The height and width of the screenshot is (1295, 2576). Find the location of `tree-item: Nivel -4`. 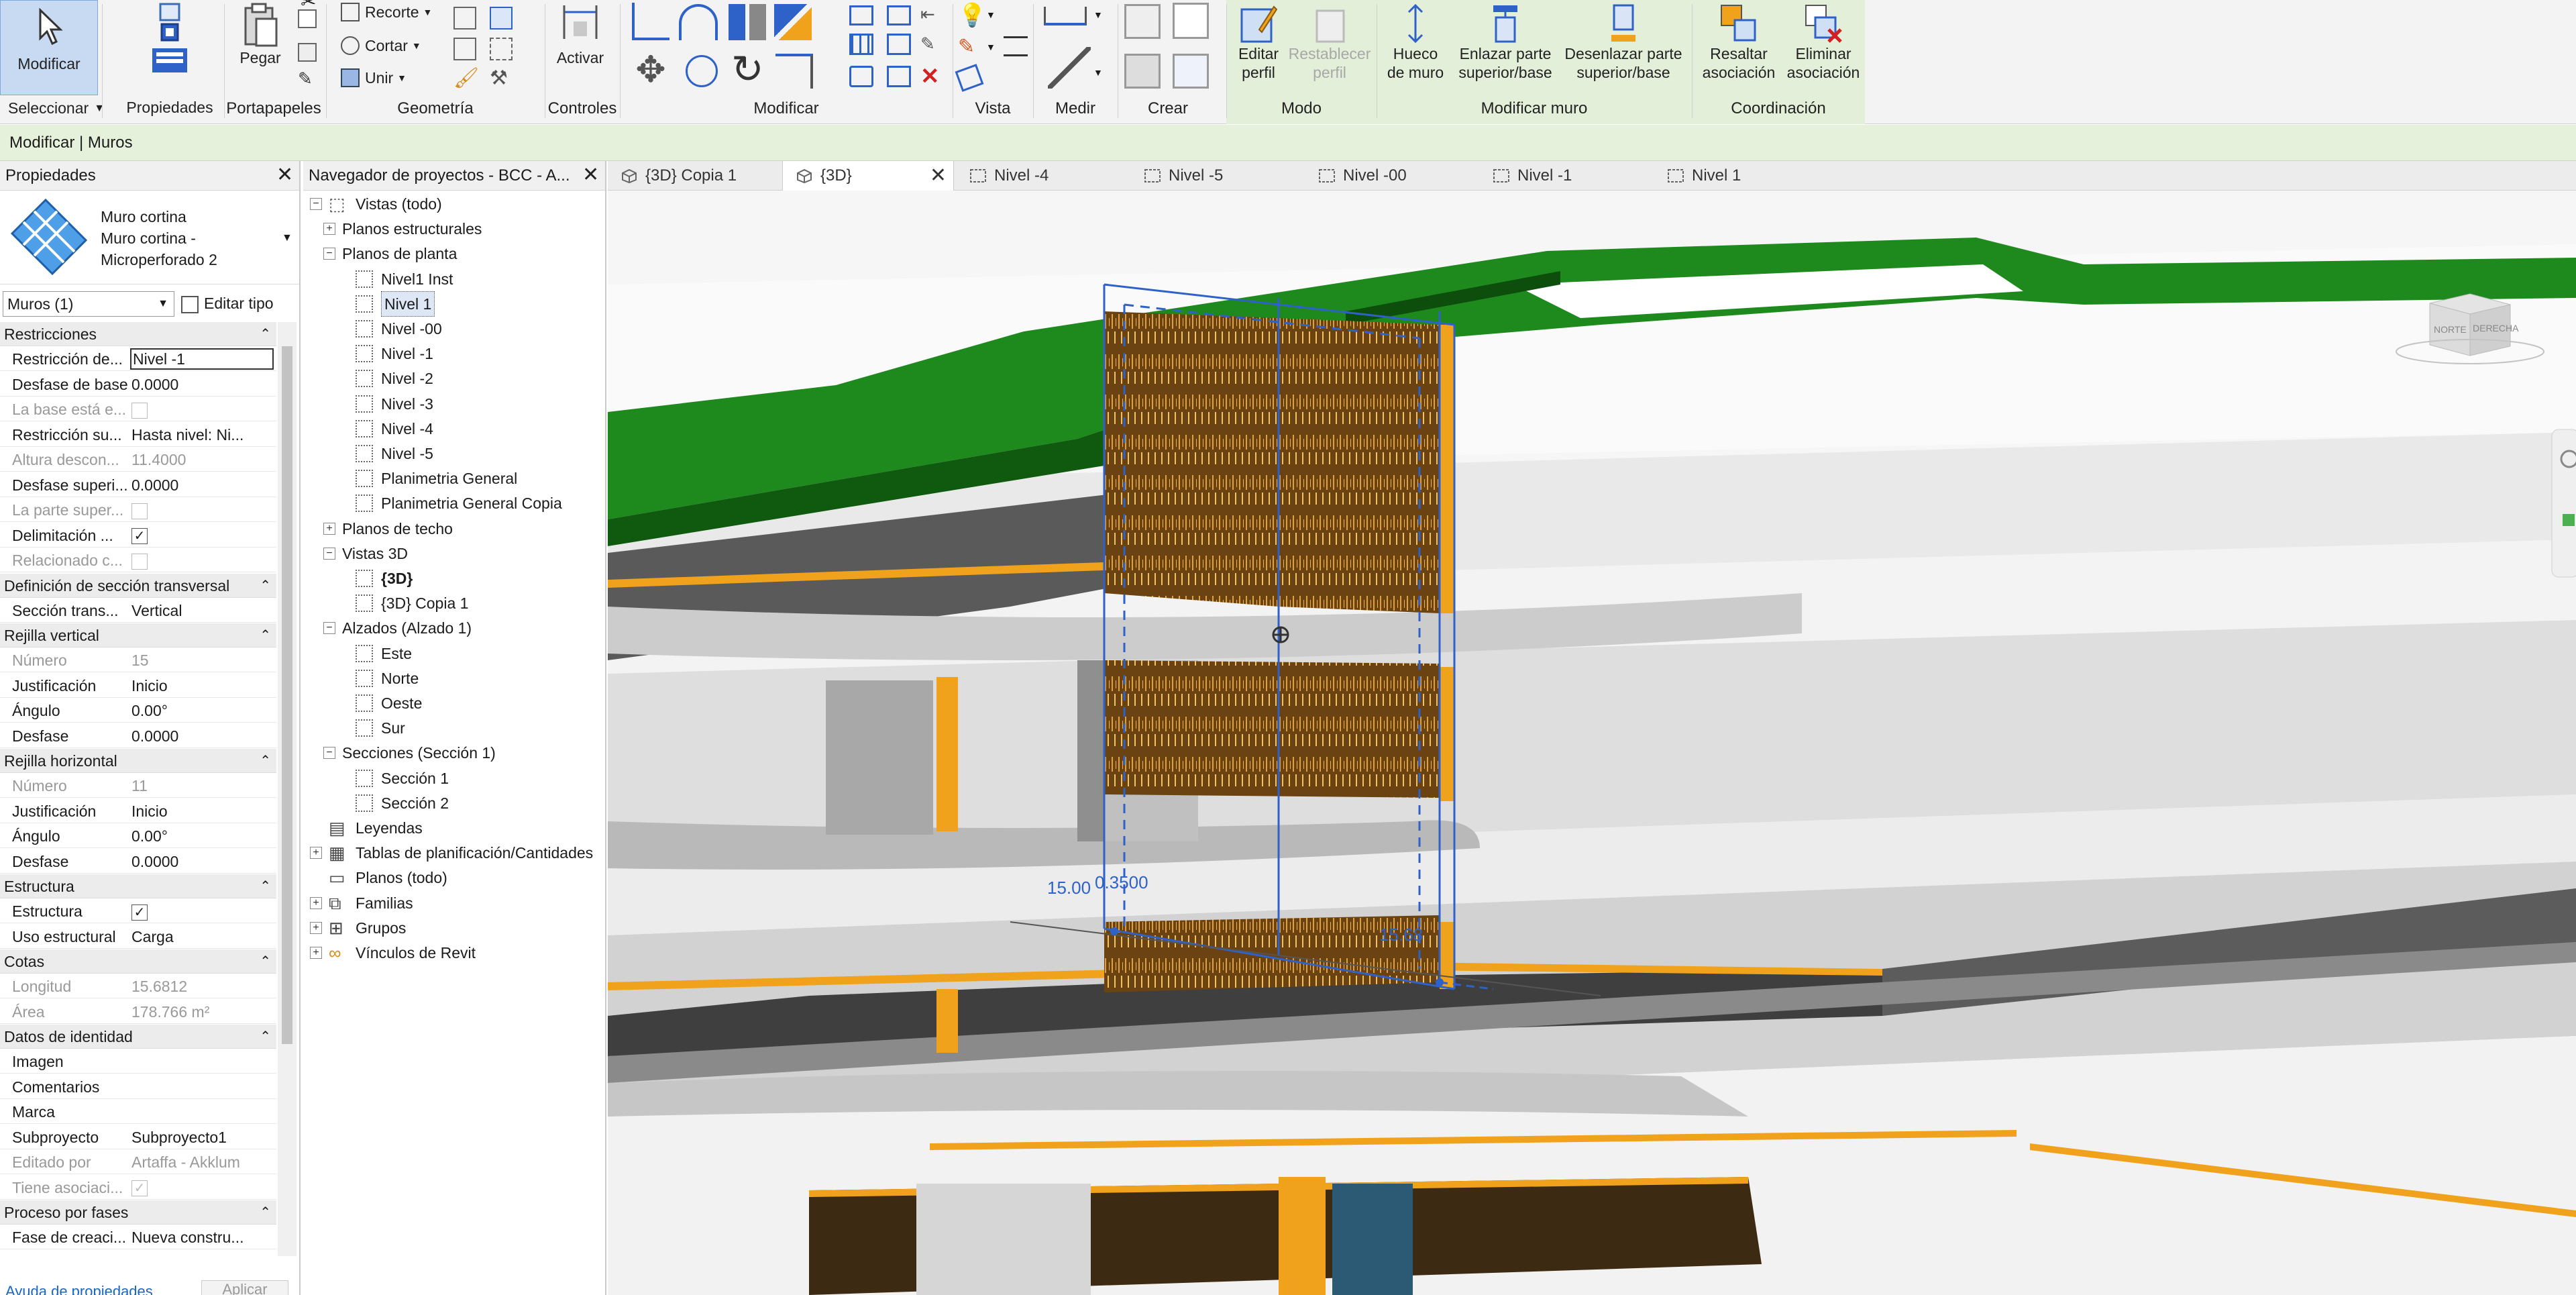

tree-item: Nivel -4 is located at coordinates (385, 429).